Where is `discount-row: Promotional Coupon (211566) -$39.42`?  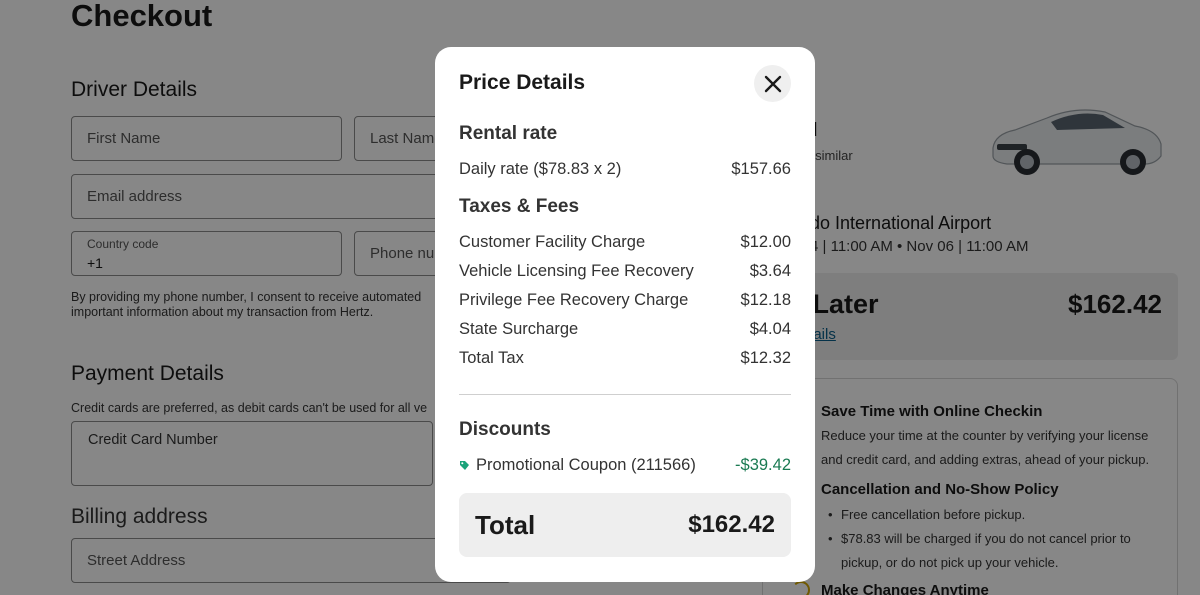 discount-row: Promotional Coupon (211566) -$39.42 is located at coordinates (625, 465).